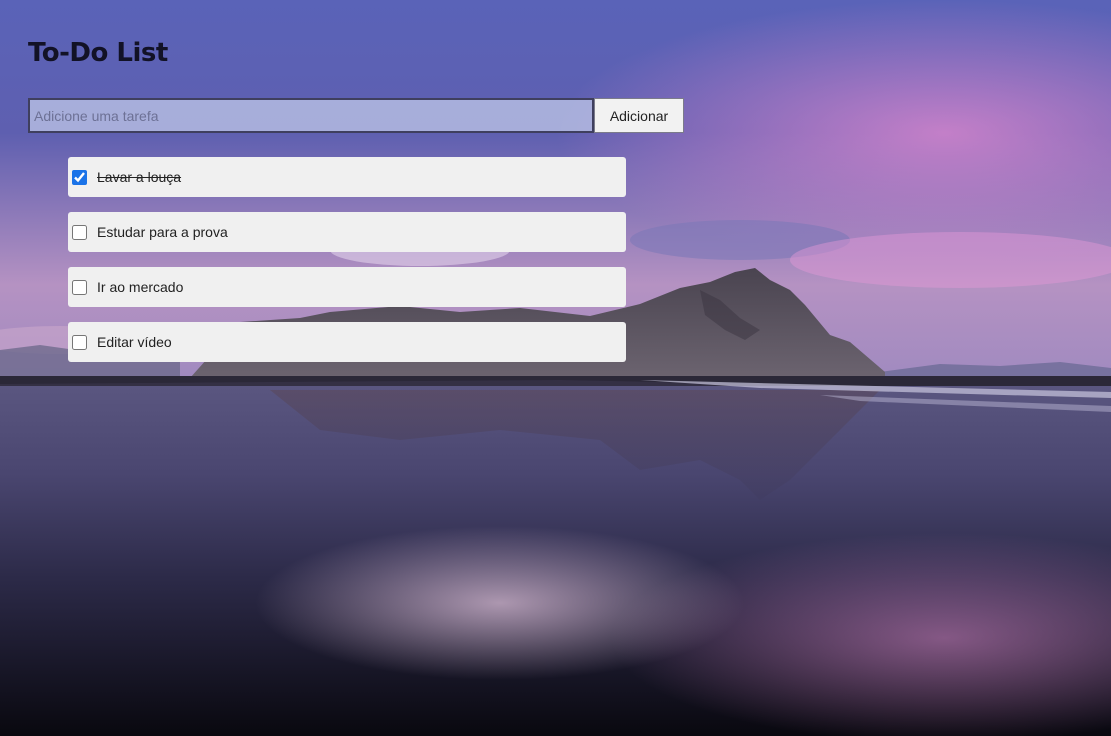 The width and height of the screenshot is (1111, 736). I want to click on add-task-button: Adicionar, so click(639, 115).